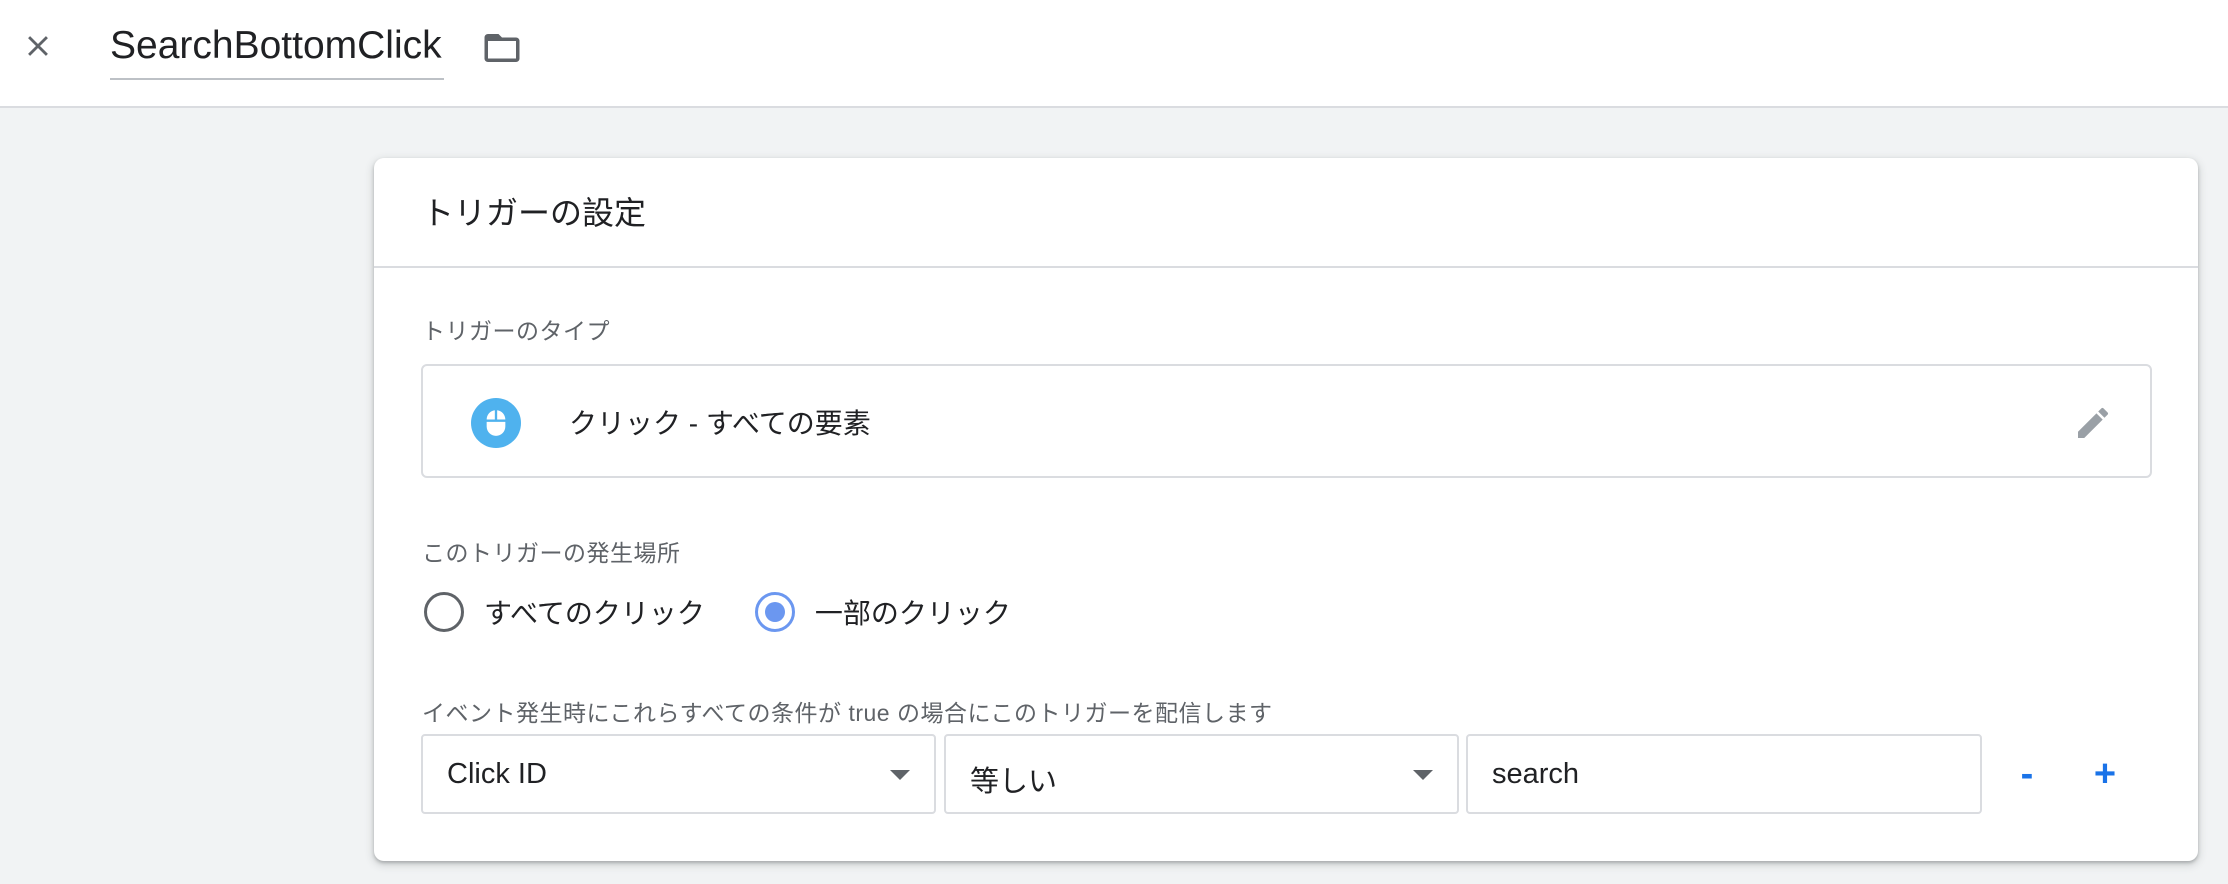  I want to click on variable-select: Click ID, so click(678, 774).